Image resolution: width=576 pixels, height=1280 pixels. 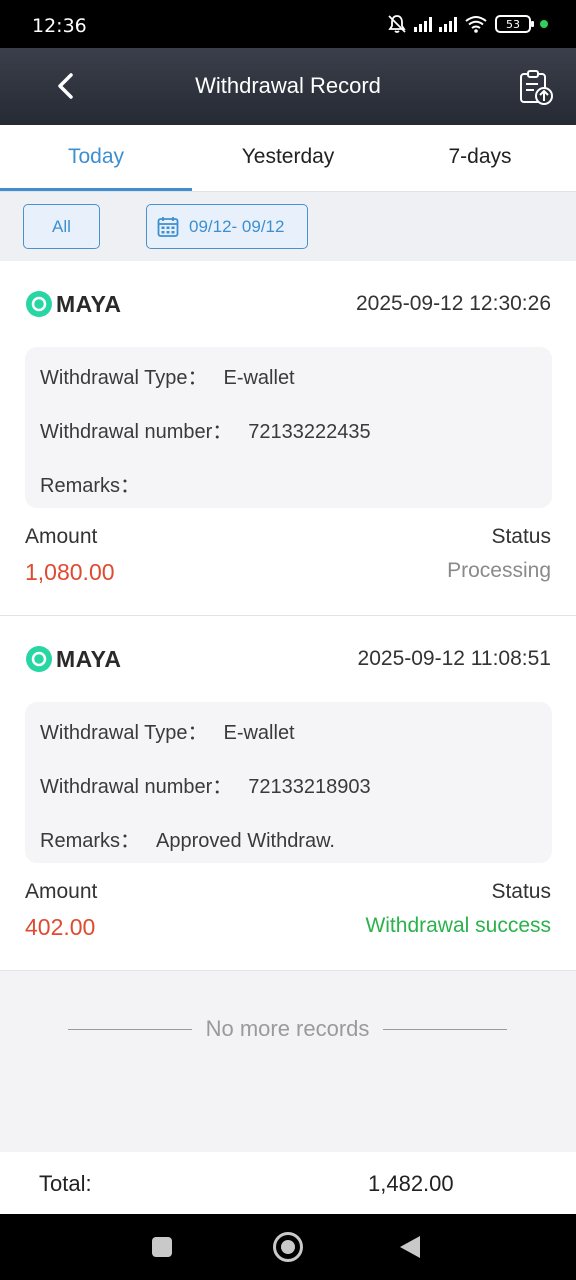 I want to click on wifi-icon, so click(x=476, y=24).